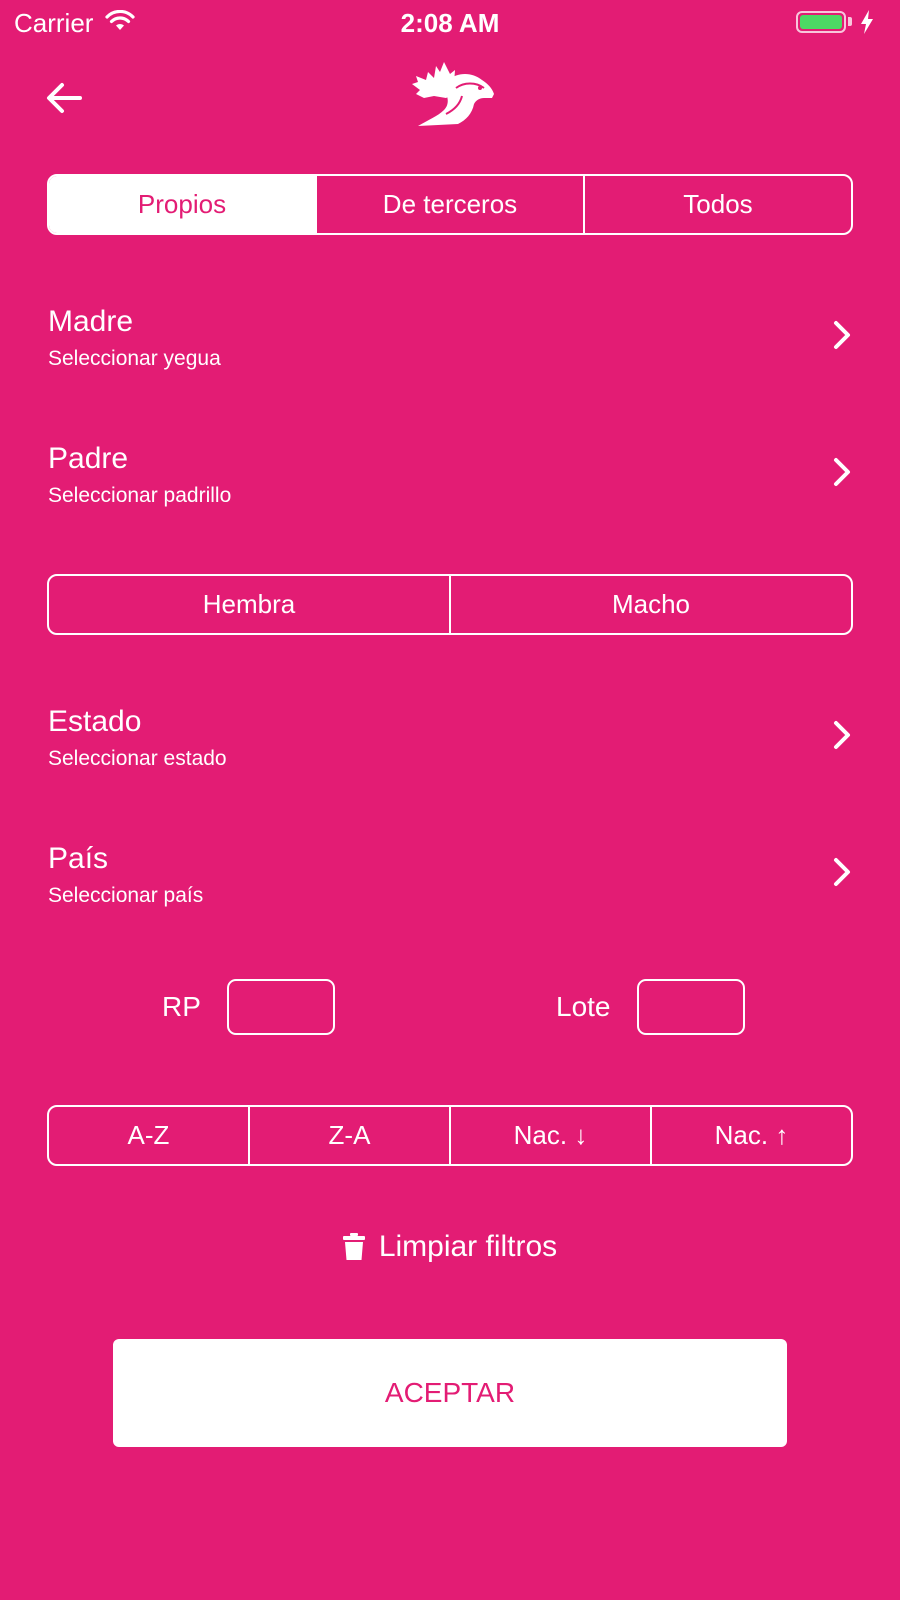 This screenshot has width=900, height=1600. What do you see at coordinates (181, 1006) in the screenshot?
I see `rp-label: RP` at bounding box center [181, 1006].